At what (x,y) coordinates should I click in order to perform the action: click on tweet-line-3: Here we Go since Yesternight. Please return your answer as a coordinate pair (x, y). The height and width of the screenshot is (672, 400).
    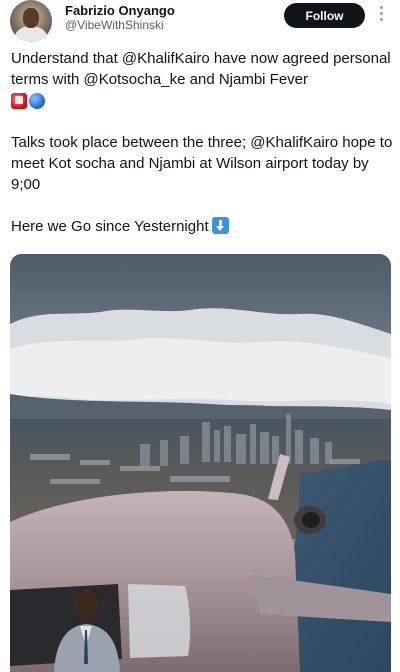
    Looking at the image, I should click on (110, 226).